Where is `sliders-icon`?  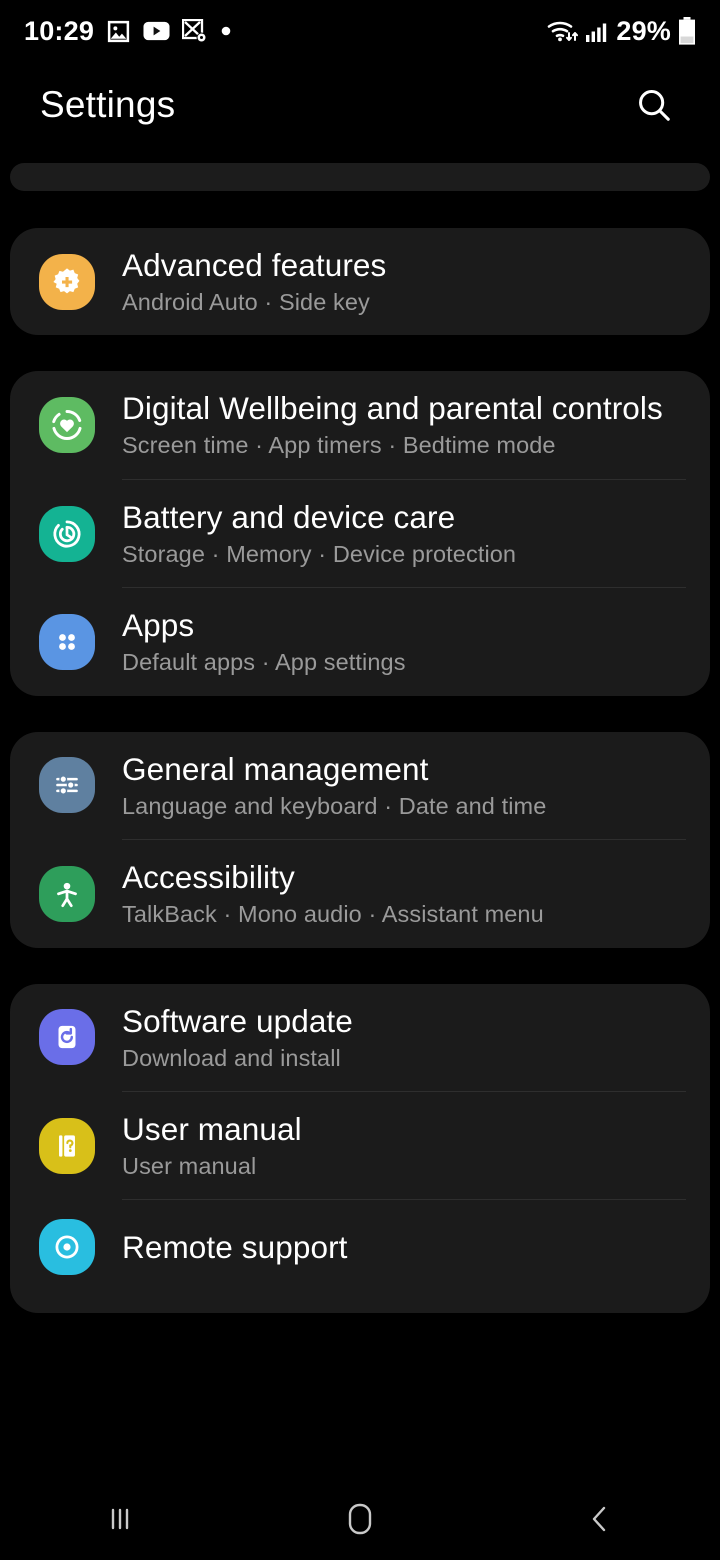
sliders-icon is located at coordinates (67, 785).